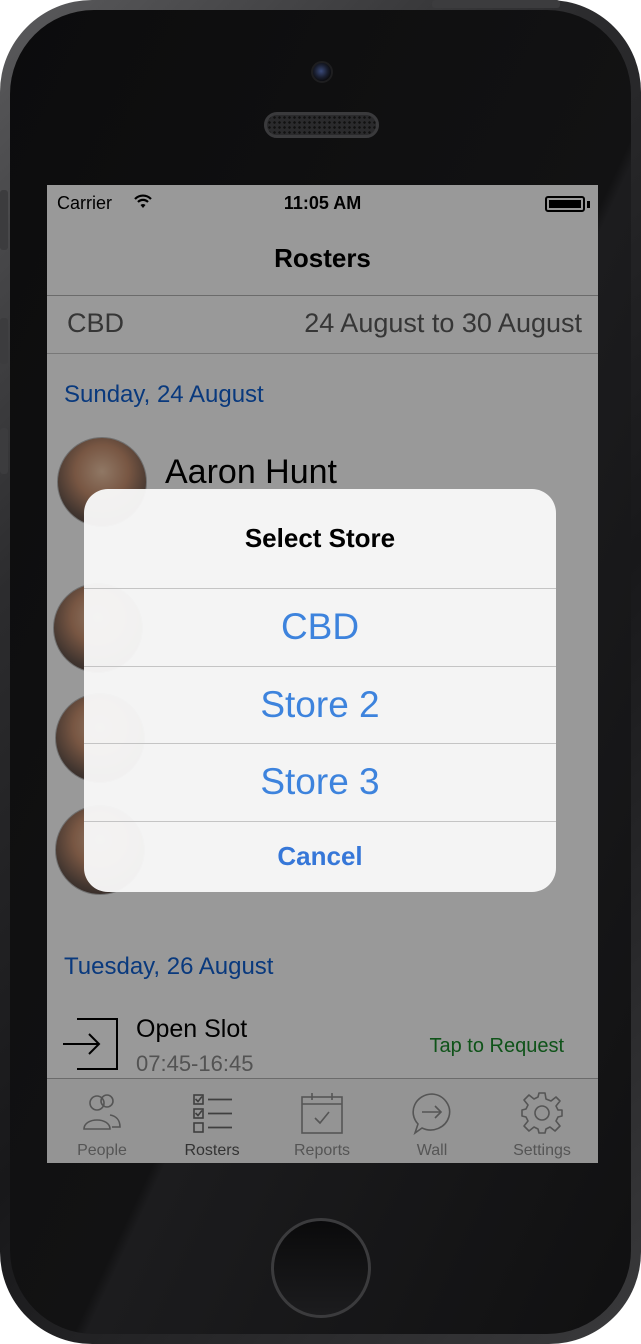 The width and height of the screenshot is (641, 1344). I want to click on earpiece-speaker, so click(321, 125).